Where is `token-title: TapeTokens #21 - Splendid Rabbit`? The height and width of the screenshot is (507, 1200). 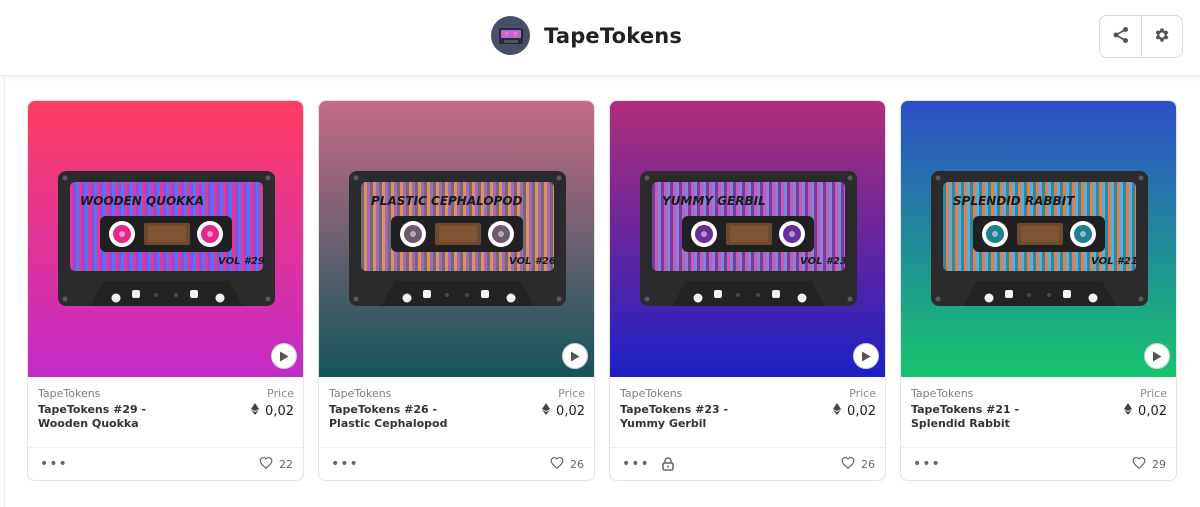 token-title: TapeTokens #21 - Splendid Rabbit is located at coordinates (986, 417).